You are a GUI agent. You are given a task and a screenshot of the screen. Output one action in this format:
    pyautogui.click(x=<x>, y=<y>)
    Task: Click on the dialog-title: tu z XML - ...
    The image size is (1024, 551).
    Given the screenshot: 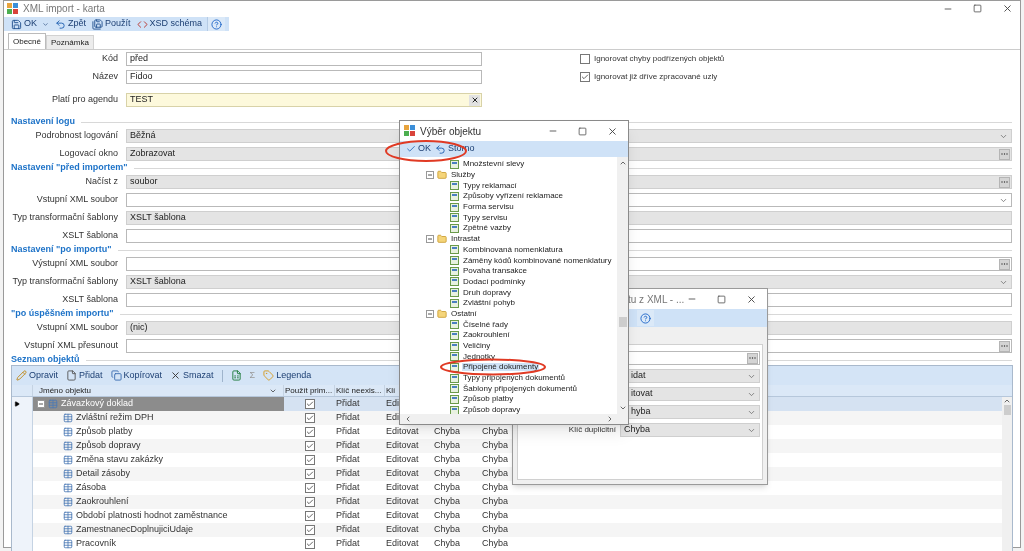 What is the action you would take?
    pyautogui.click(x=656, y=299)
    